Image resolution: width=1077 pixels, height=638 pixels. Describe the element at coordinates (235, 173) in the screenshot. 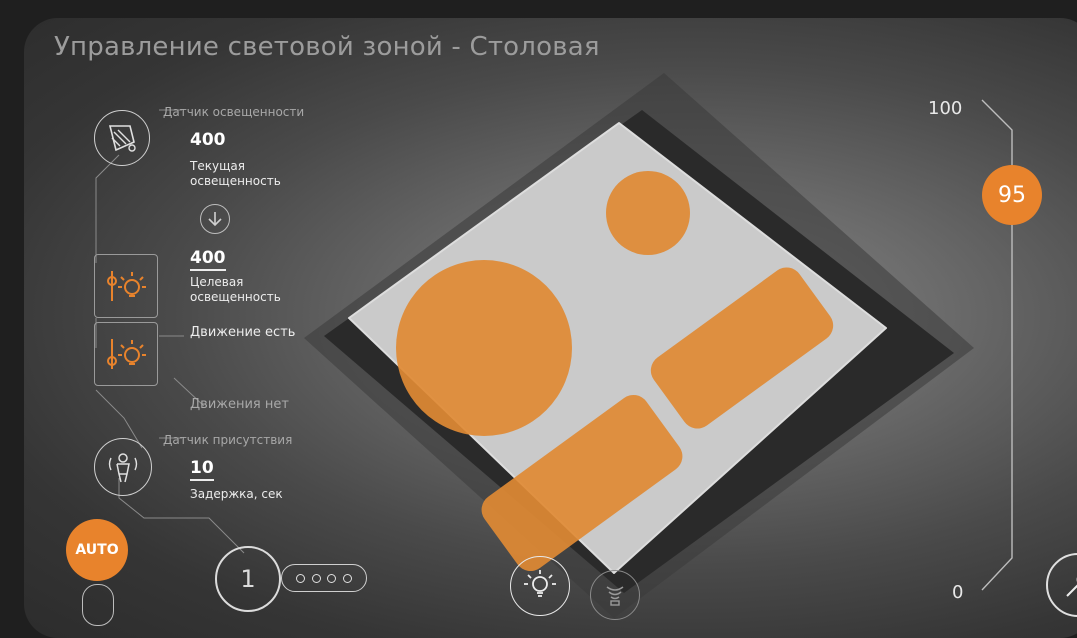

I see `current-illuminance-caption: Текущая освещенность` at that location.